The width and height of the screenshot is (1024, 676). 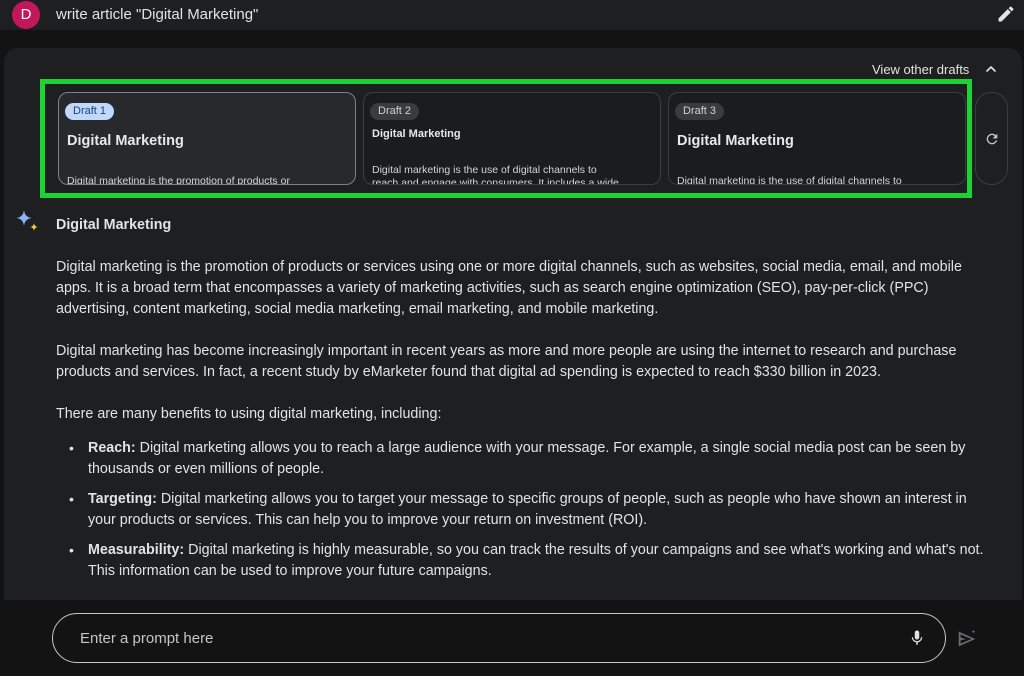 What do you see at coordinates (480, 638) in the screenshot?
I see `prompt-input` at bounding box center [480, 638].